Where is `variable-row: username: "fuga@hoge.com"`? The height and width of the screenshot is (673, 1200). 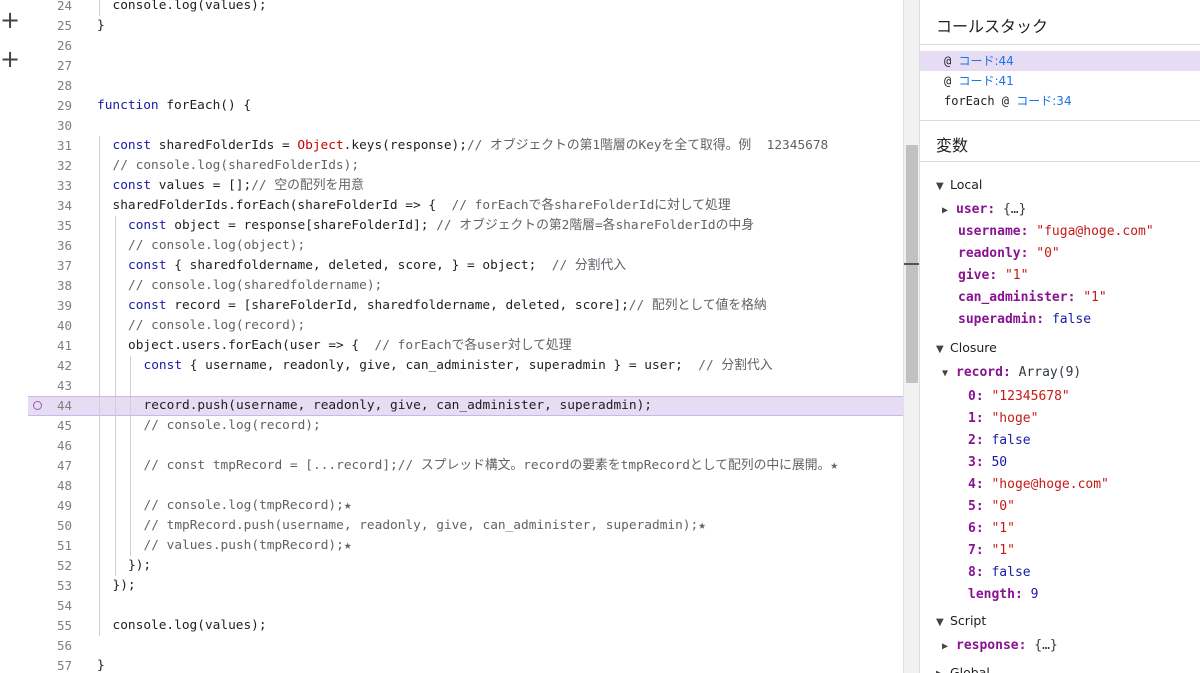 variable-row: username: "fuga@hoge.com" is located at coordinates (1056, 231).